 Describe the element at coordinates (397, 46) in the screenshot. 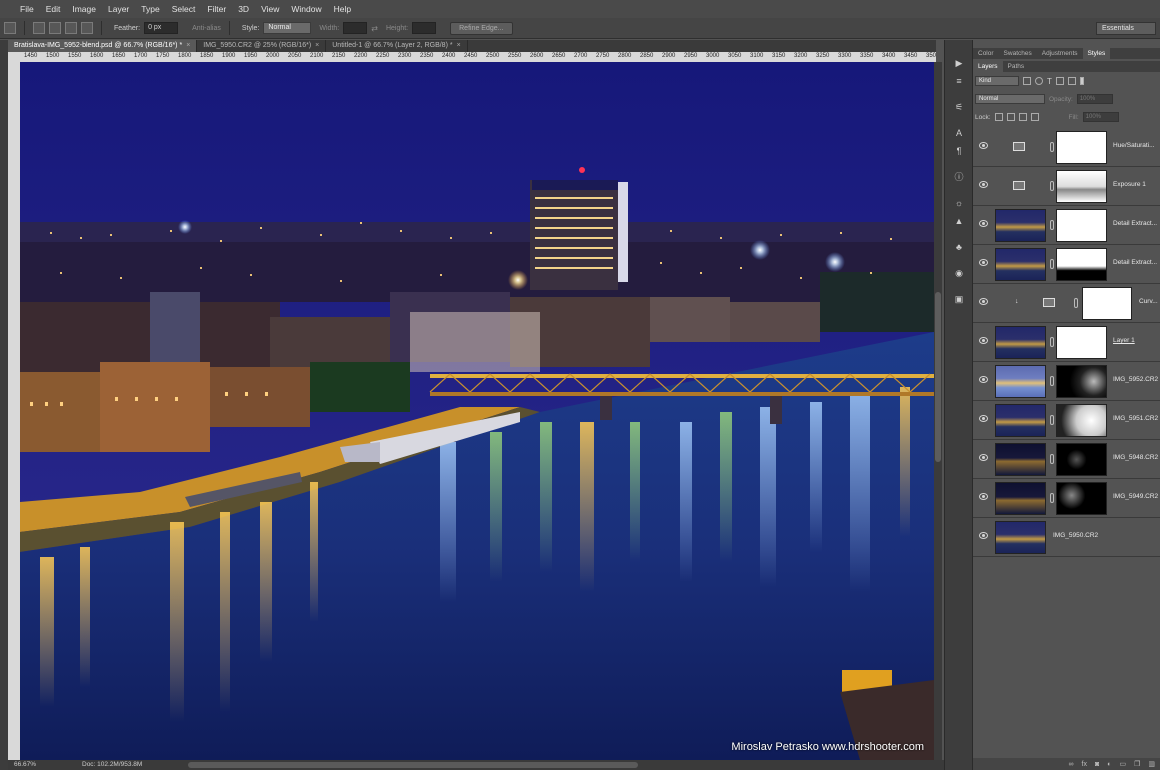

I see `tab-untitled-1: Untitled-1 @ 66.7% (Layer 2, RGB/8) * ×` at that location.